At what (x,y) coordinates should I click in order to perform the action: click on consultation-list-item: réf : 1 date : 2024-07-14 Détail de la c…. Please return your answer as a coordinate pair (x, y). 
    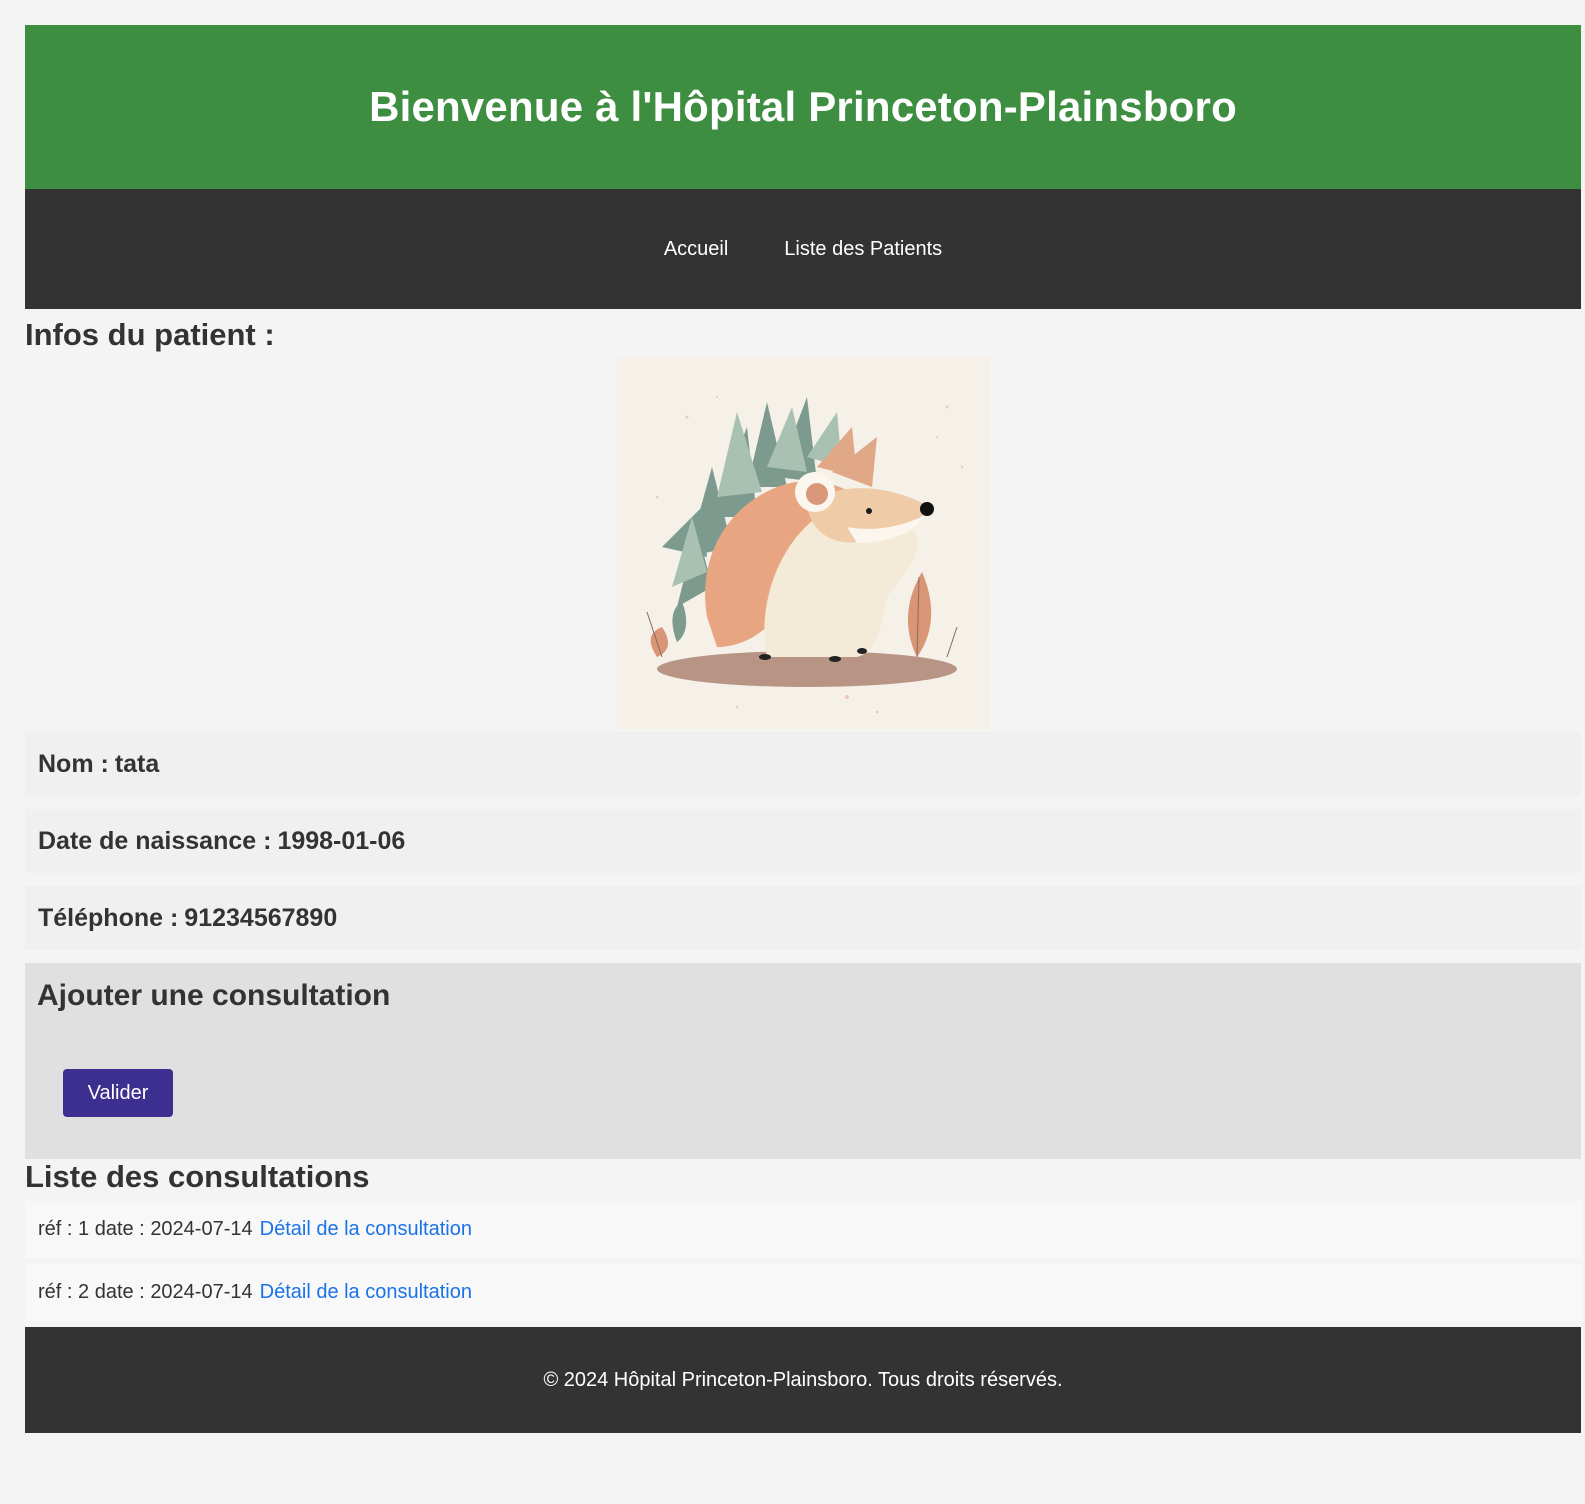
    Looking at the image, I should click on (803, 1229).